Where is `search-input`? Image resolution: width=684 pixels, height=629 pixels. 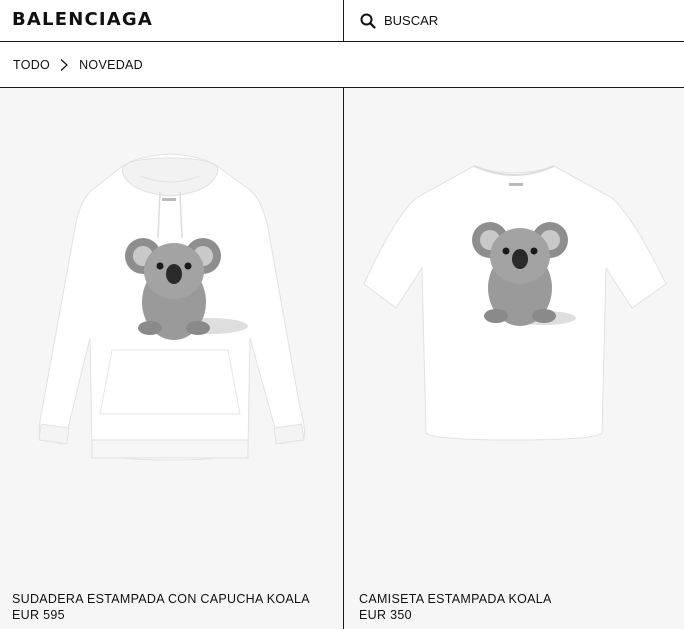 search-input is located at coordinates (514, 20).